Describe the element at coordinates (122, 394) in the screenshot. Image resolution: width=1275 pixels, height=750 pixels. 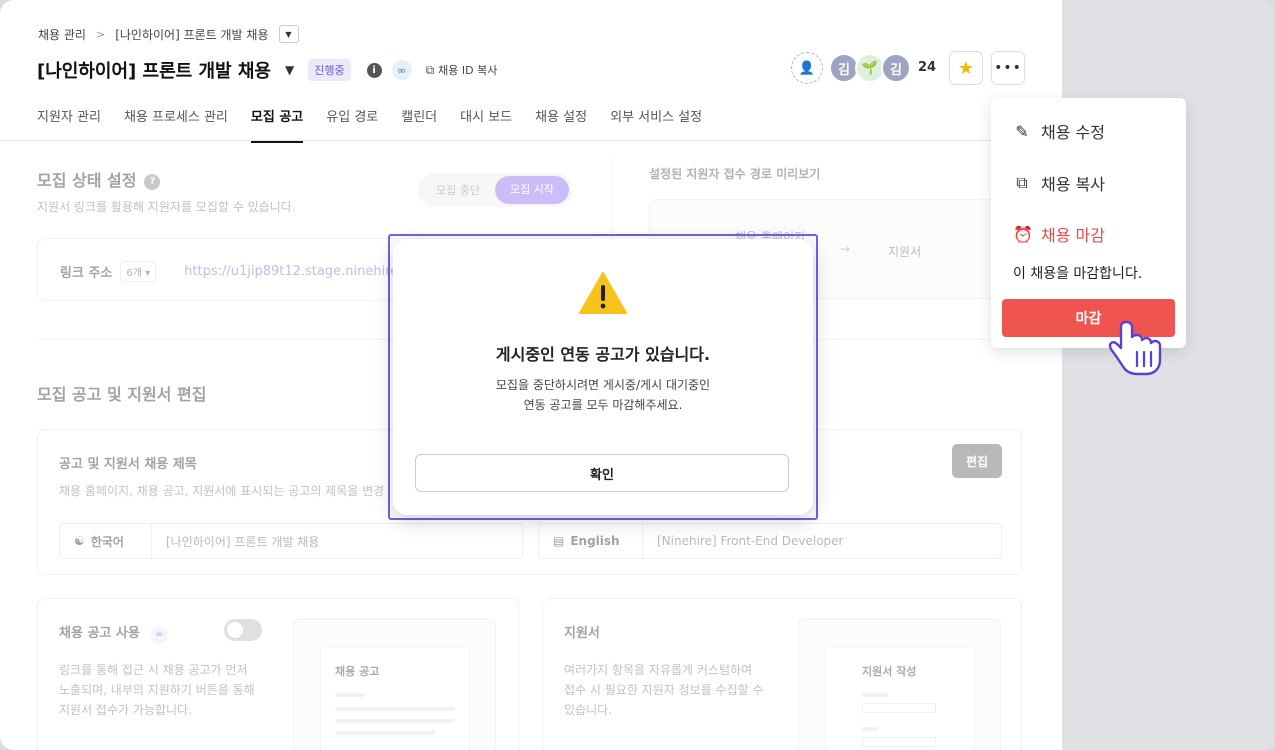
I see `posting-section-title: 모집 공고 및 지원서 편집` at that location.